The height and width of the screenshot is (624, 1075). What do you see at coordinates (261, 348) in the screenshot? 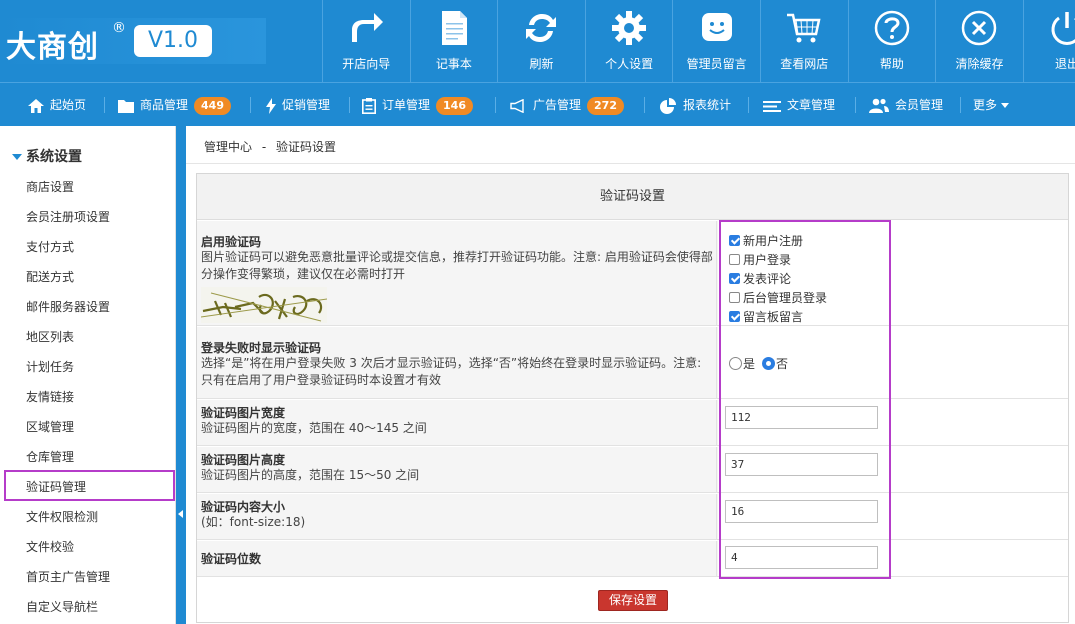
I see `row-label: 登录失败时显示验证码` at bounding box center [261, 348].